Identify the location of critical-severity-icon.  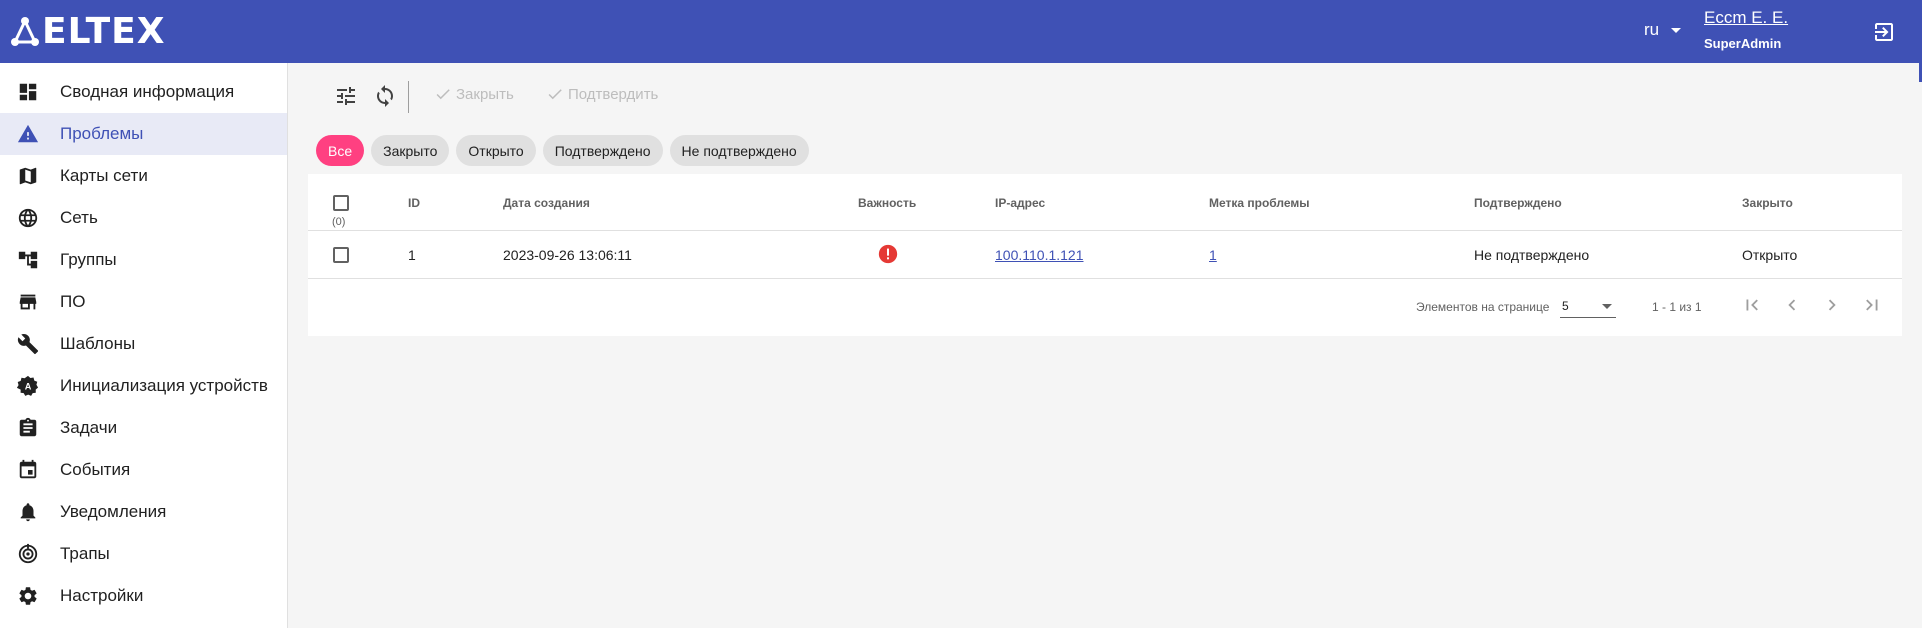
(888, 256).